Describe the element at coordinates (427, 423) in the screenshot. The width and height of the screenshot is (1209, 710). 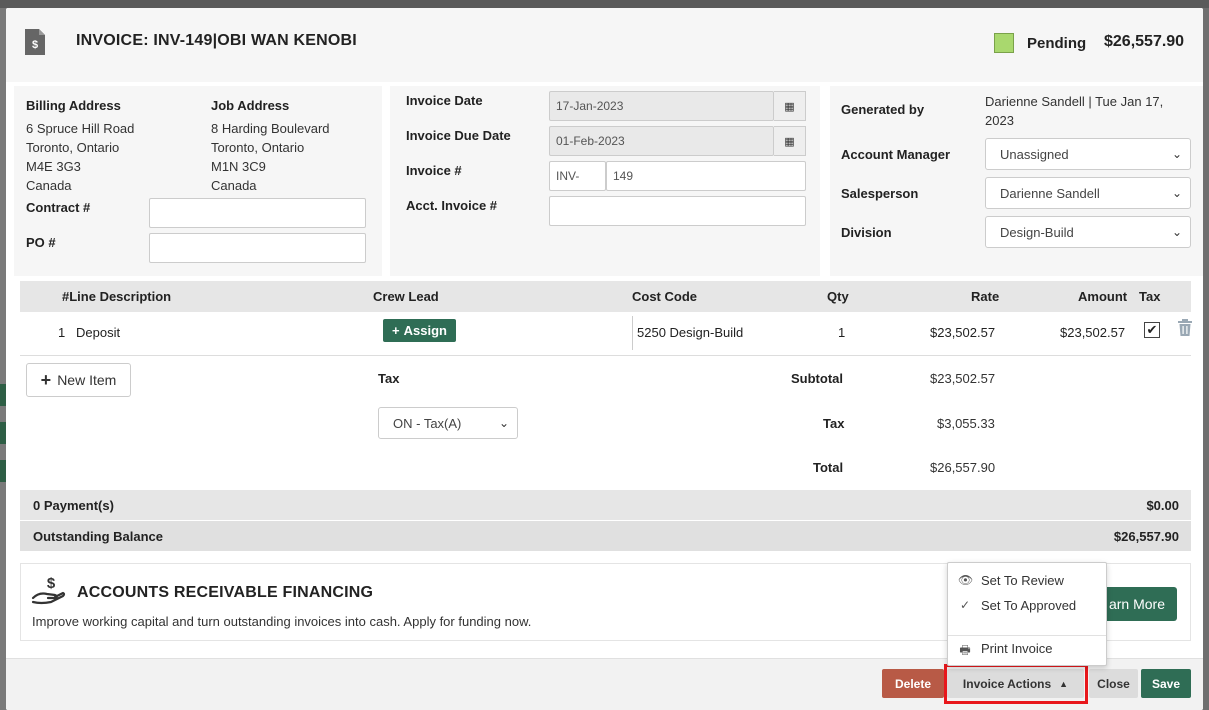
I see `tax-select-value: ON - Tax(A)` at that location.